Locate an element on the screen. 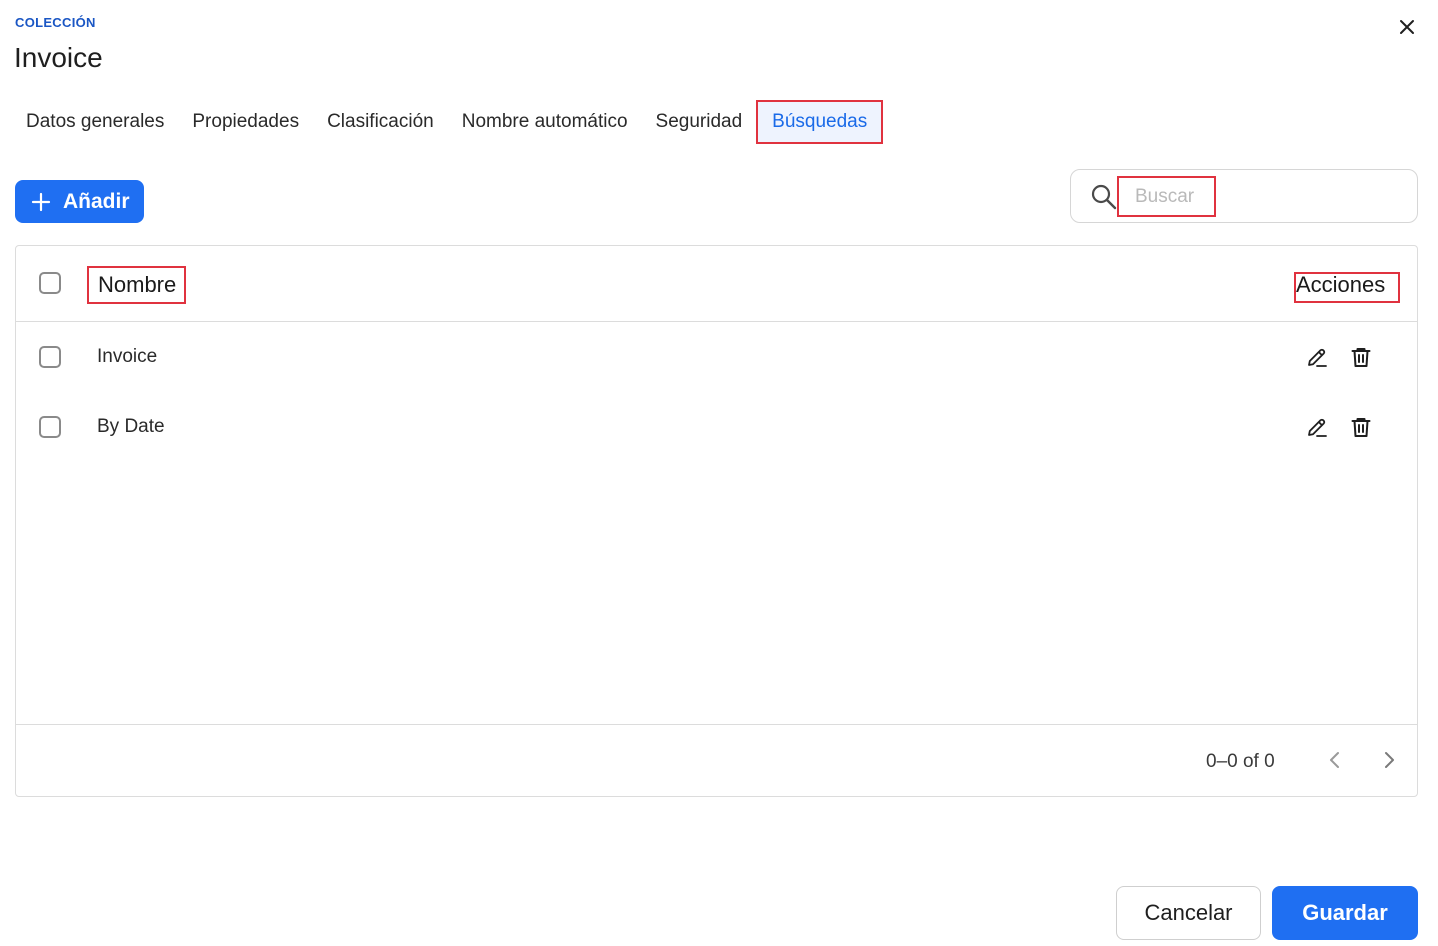 The width and height of the screenshot is (1438, 946). cancel-button: Cancelar is located at coordinates (1188, 913).